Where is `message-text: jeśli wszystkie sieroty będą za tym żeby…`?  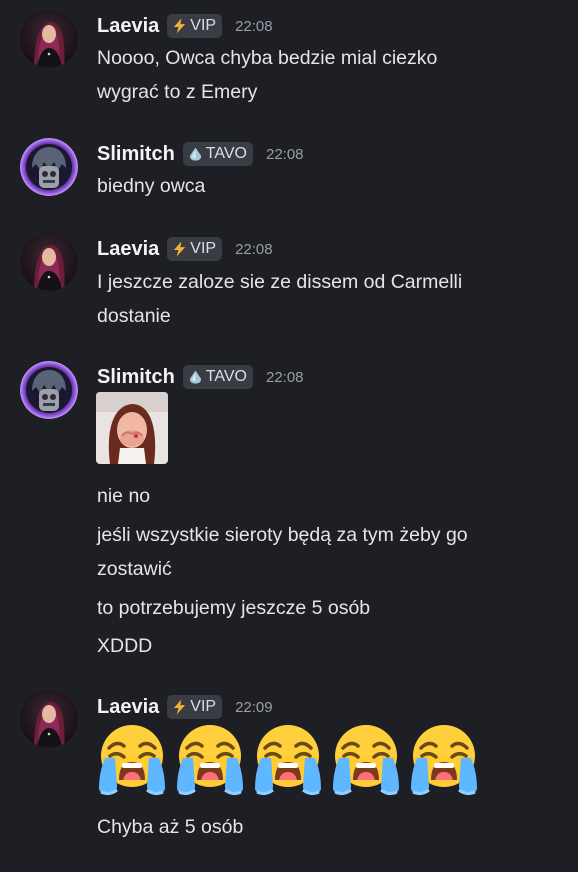 message-text: jeśli wszystkie sieroty będą za tym żeby… is located at coordinates (282, 535).